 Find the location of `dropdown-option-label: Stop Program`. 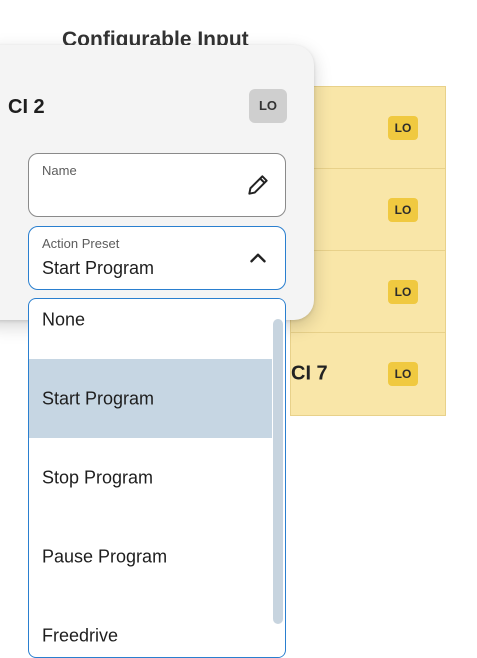

dropdown-option-label: Stop Program is located at coordinates (98, 477).